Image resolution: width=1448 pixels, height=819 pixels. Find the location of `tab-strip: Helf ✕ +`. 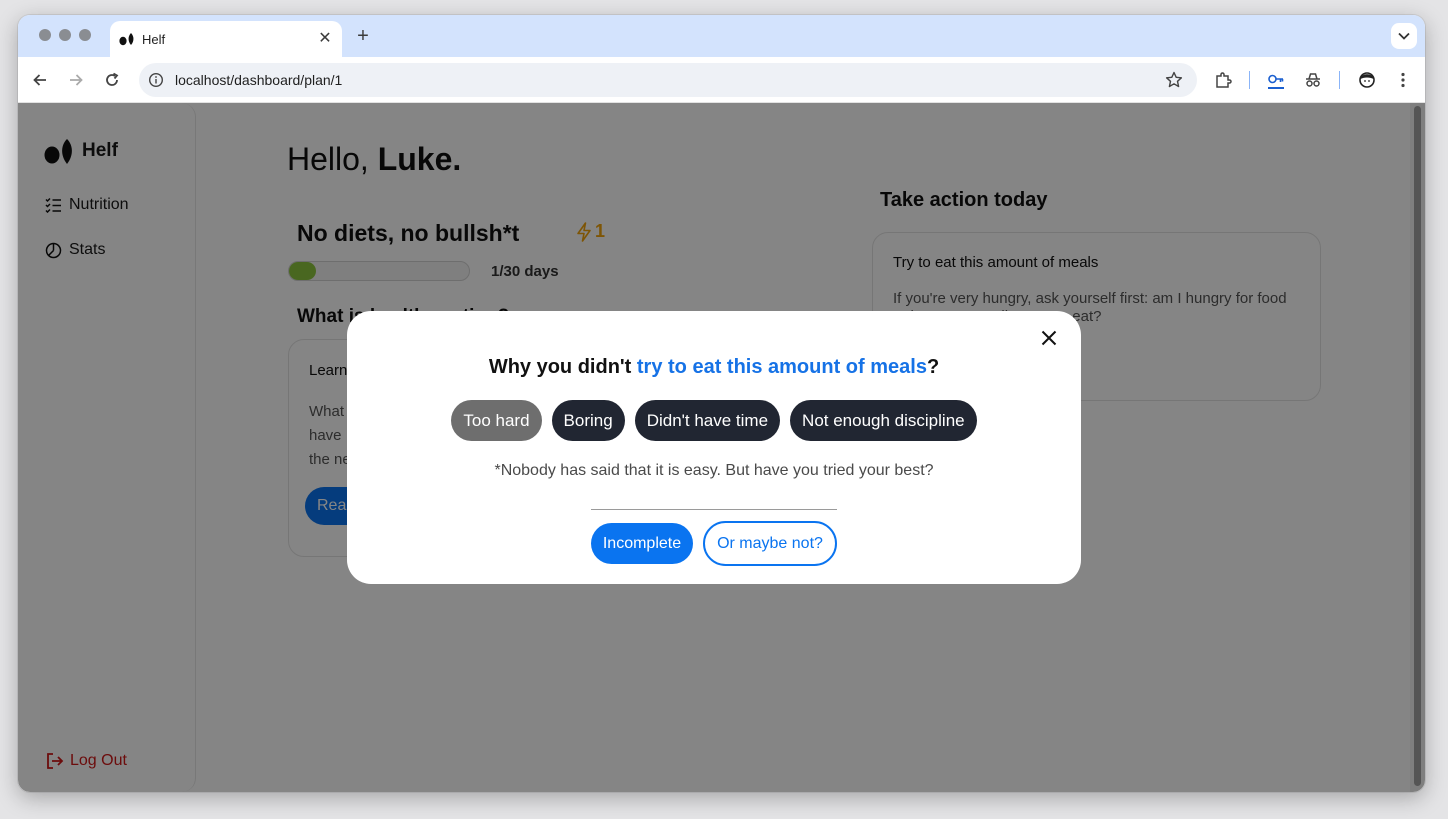

tab-strip: Helf ✕ + is located at coordinates (721, 36).